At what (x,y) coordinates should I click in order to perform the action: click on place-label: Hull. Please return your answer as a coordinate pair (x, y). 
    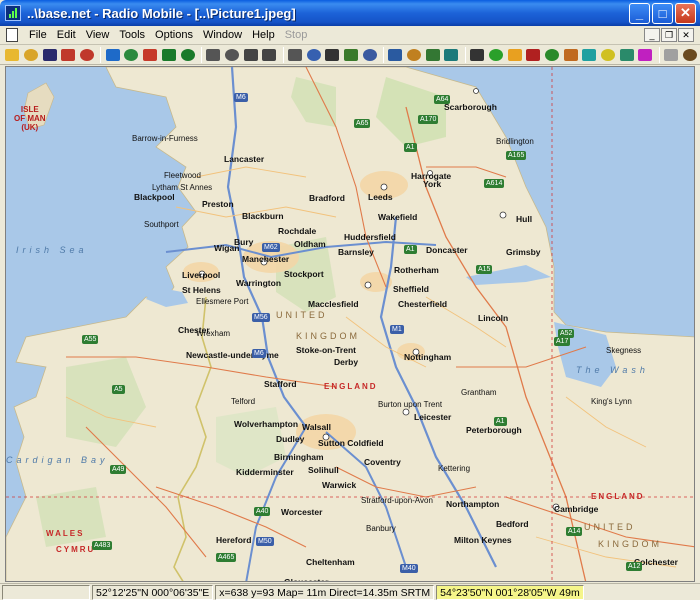
    Looking at the image, I should click on (524, 219).